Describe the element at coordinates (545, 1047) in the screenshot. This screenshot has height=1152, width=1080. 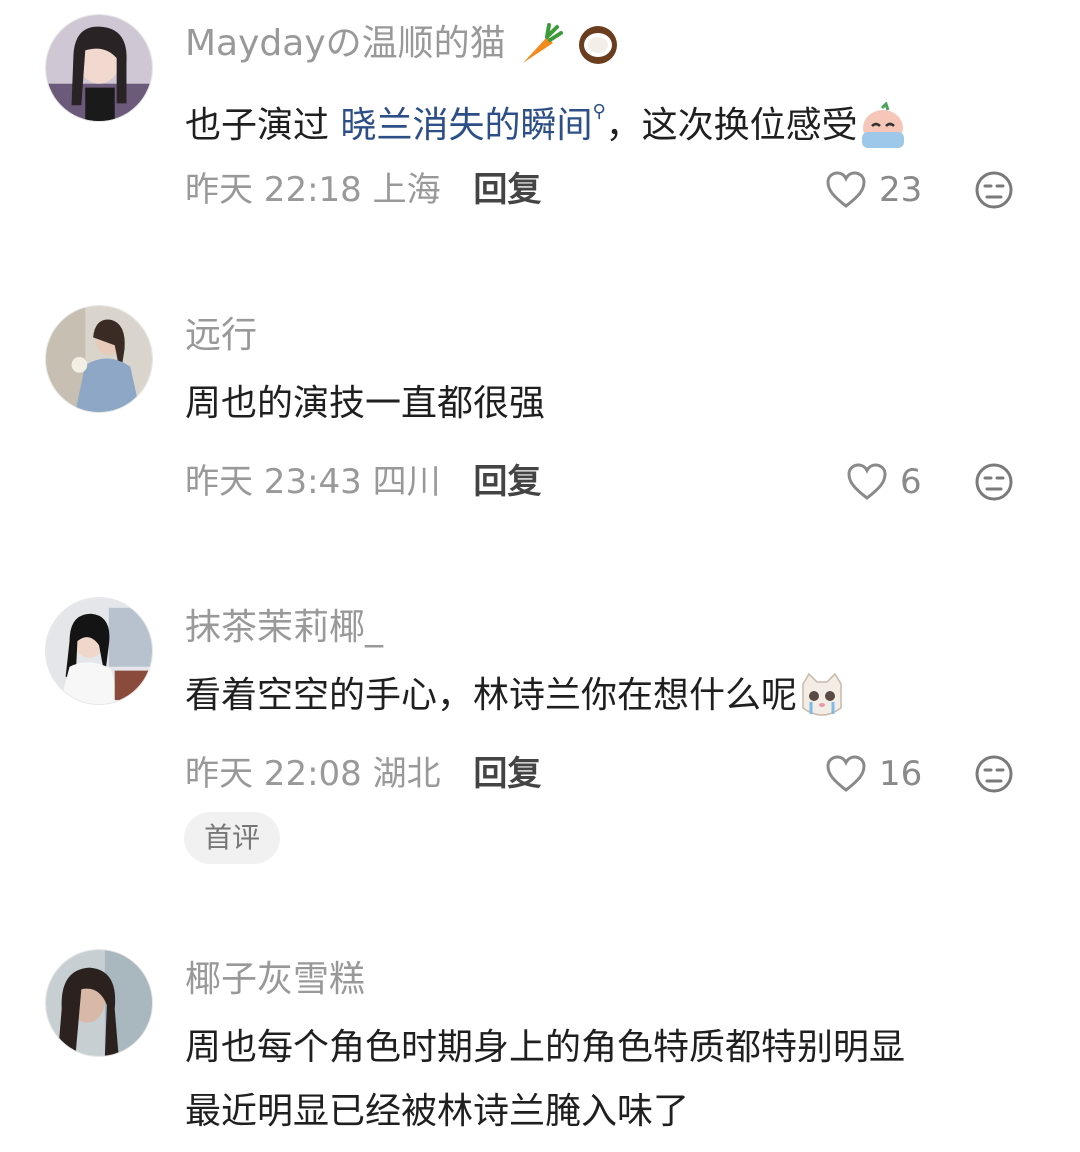
I see `comment-text-line: 周也每个角色时期身上的角色特质都特别明显` at that location.